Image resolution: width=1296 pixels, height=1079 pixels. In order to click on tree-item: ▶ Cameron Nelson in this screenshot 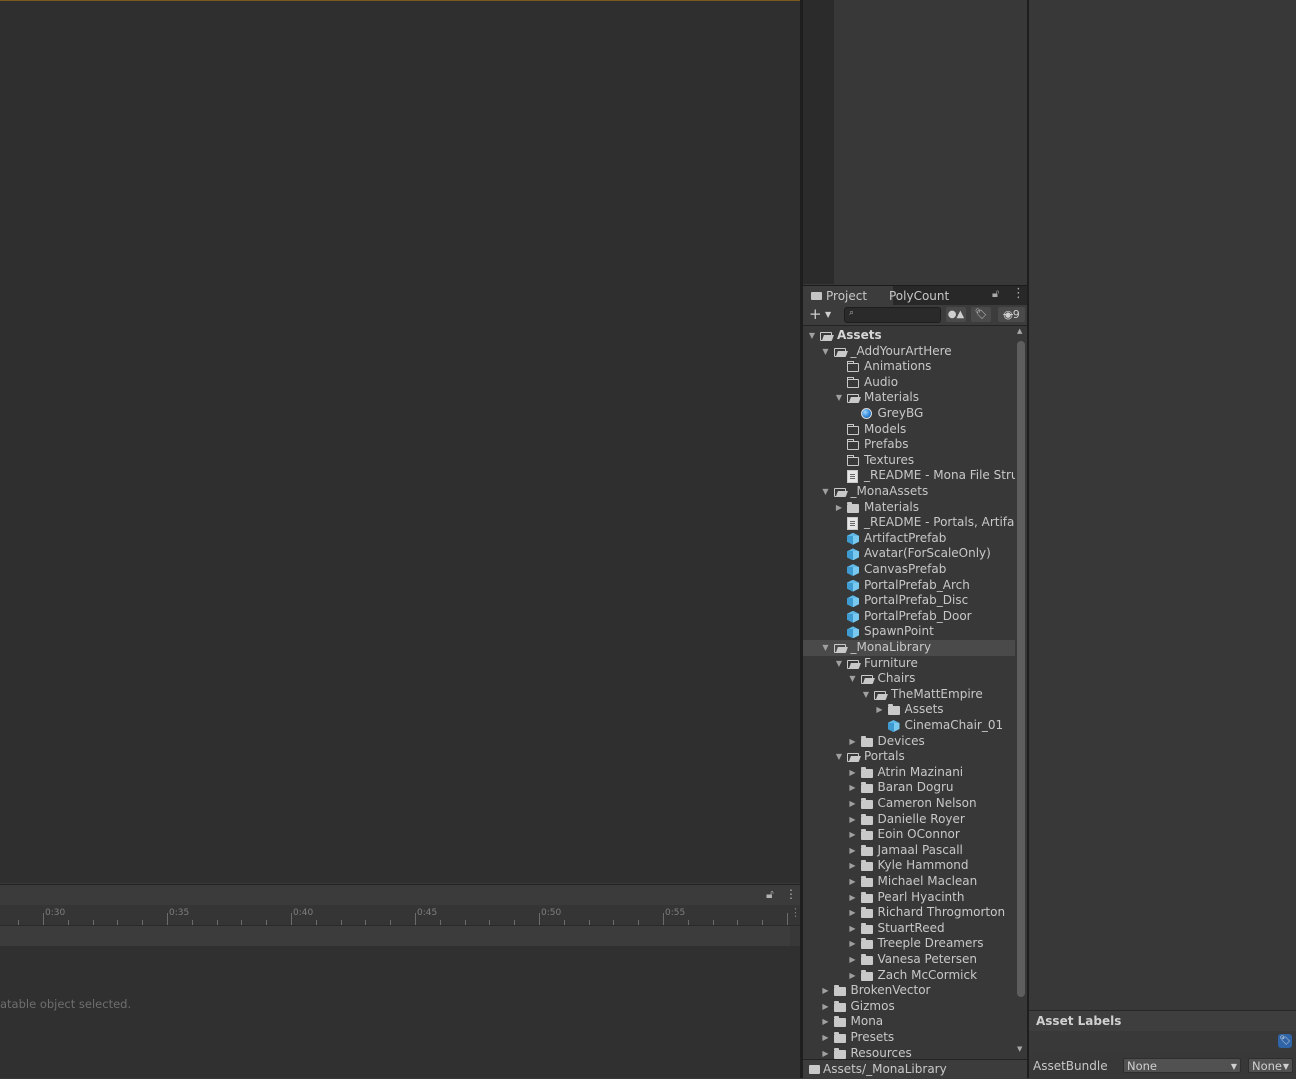, I will do `click(909, 804)`.